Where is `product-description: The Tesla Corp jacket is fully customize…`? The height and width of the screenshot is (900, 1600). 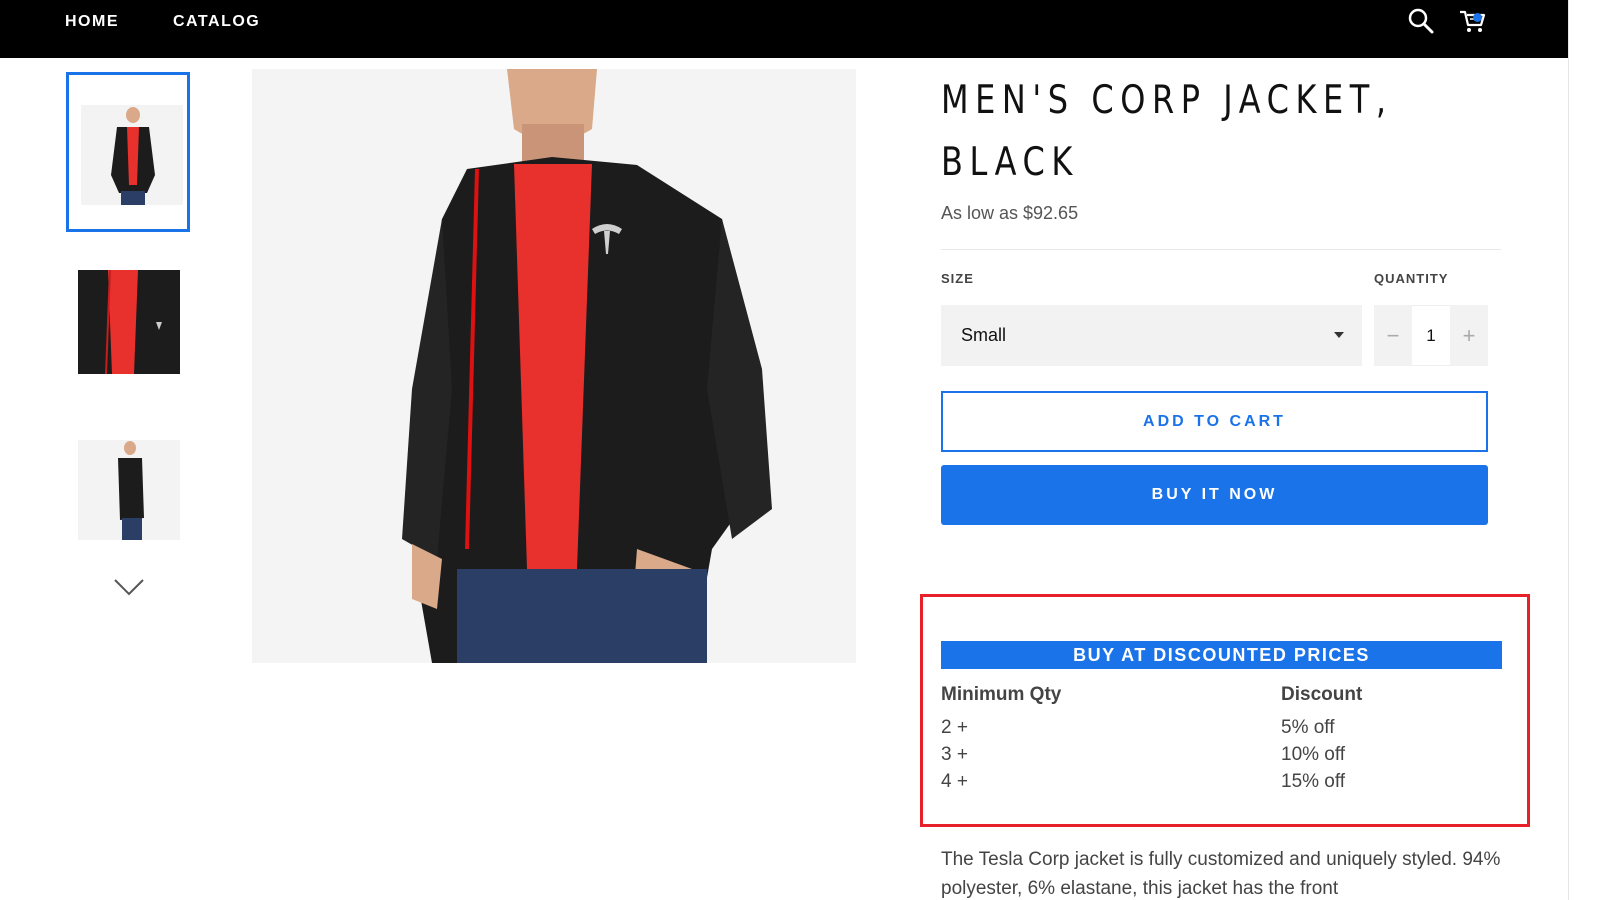
product-description: The Tesla Corp jacket is fully customize… is located at coordinates (1221, 874).